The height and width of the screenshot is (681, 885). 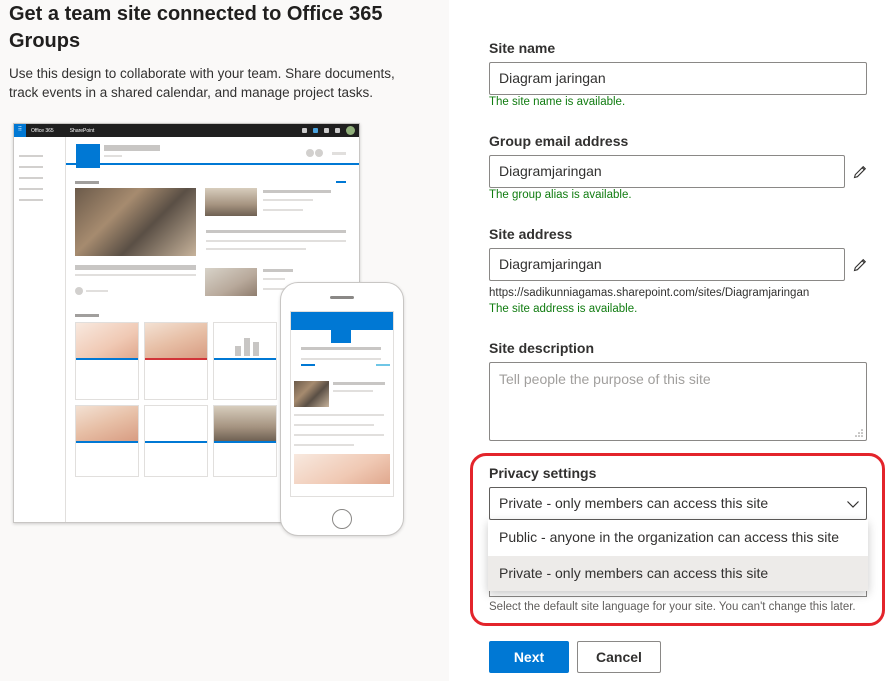 I want to click on site-address-status: The site address is available., so click(x=563, y=309).